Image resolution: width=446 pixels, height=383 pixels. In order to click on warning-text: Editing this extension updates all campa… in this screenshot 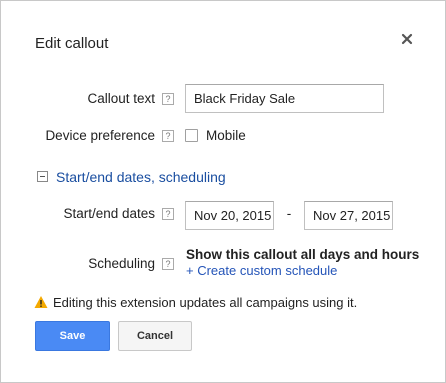, I will do `click(205, 302)`.